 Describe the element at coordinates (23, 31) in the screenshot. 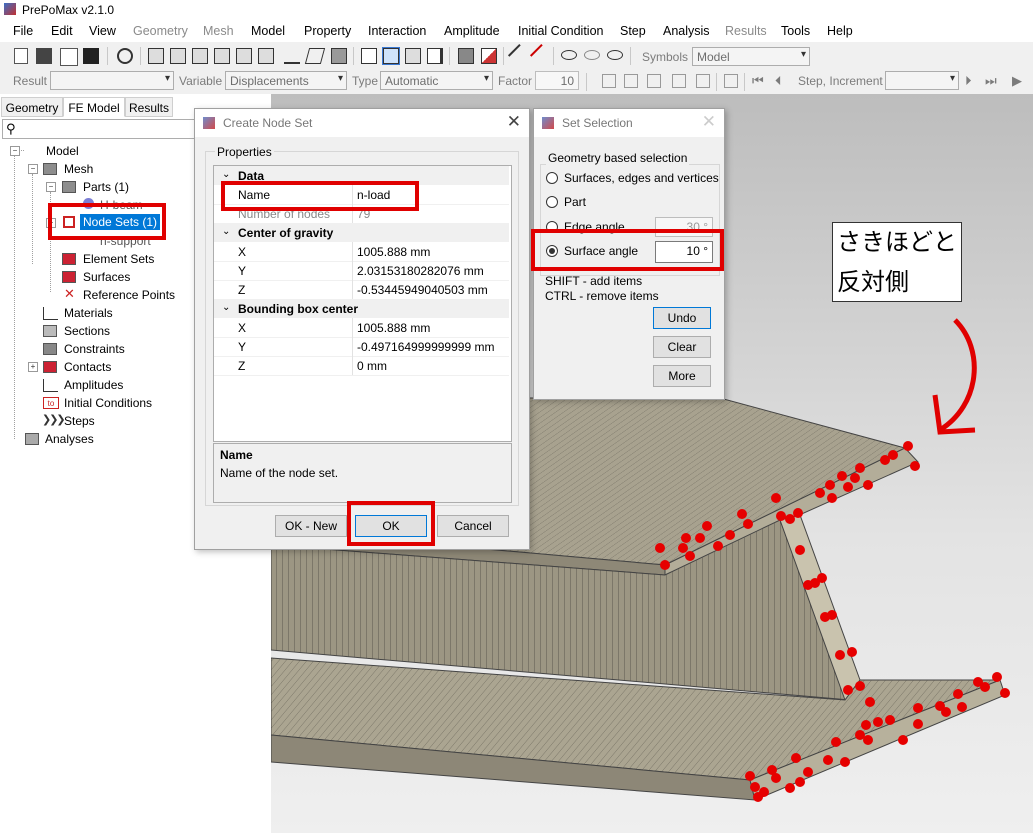

I see `menu-file: File` at that location.